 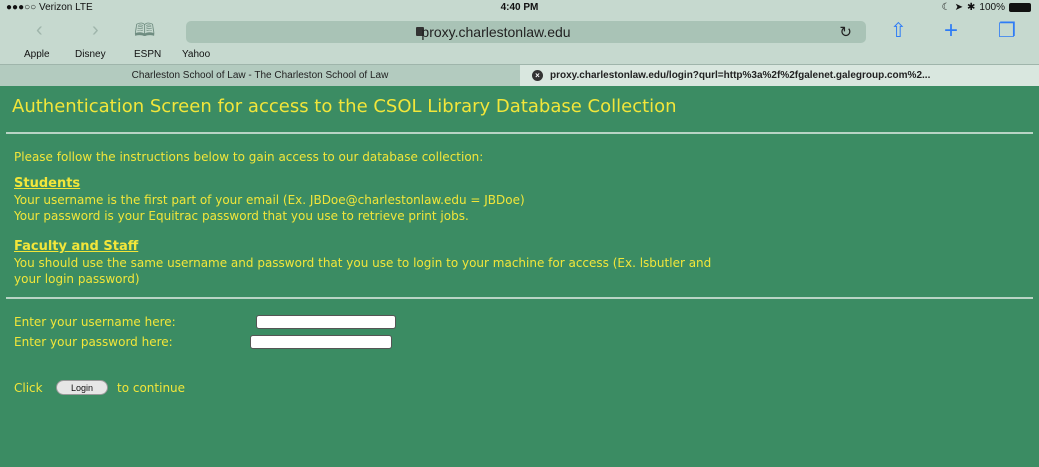 I want to click on login-button: Login, so click(x=82, y=387).